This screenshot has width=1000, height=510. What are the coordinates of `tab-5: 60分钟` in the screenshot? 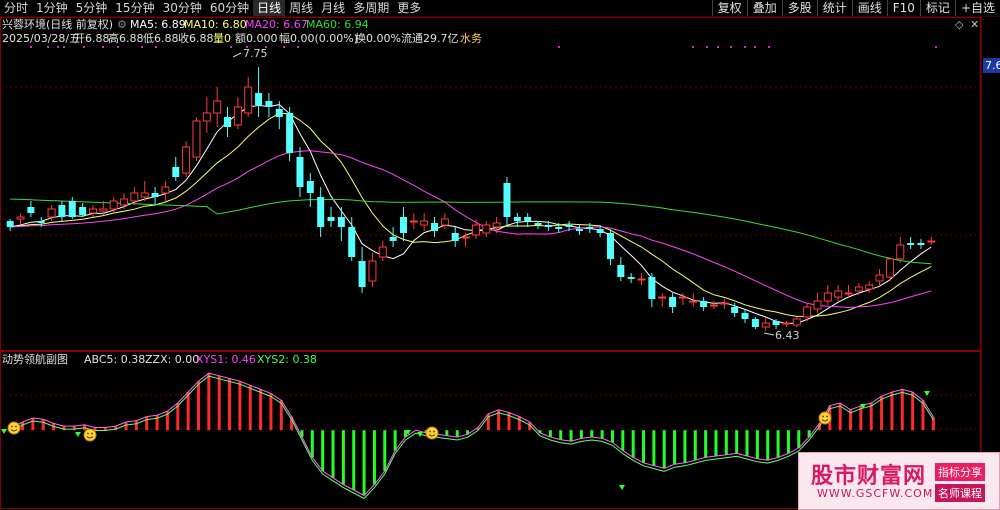 It's located at (229, 8).